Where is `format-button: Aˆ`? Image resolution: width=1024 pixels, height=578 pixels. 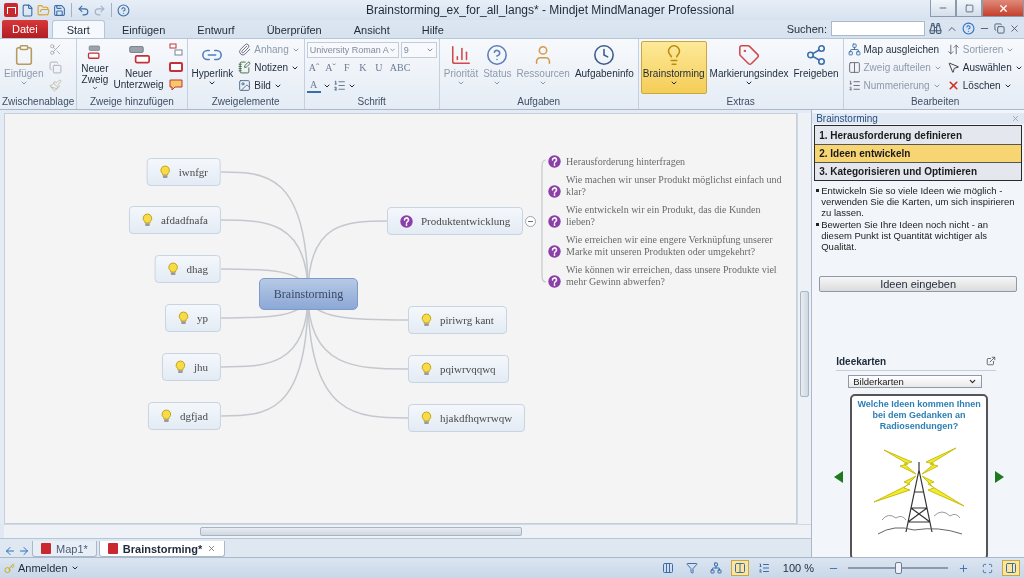 format-button: Aˆ is located at coordinates (314, 67).